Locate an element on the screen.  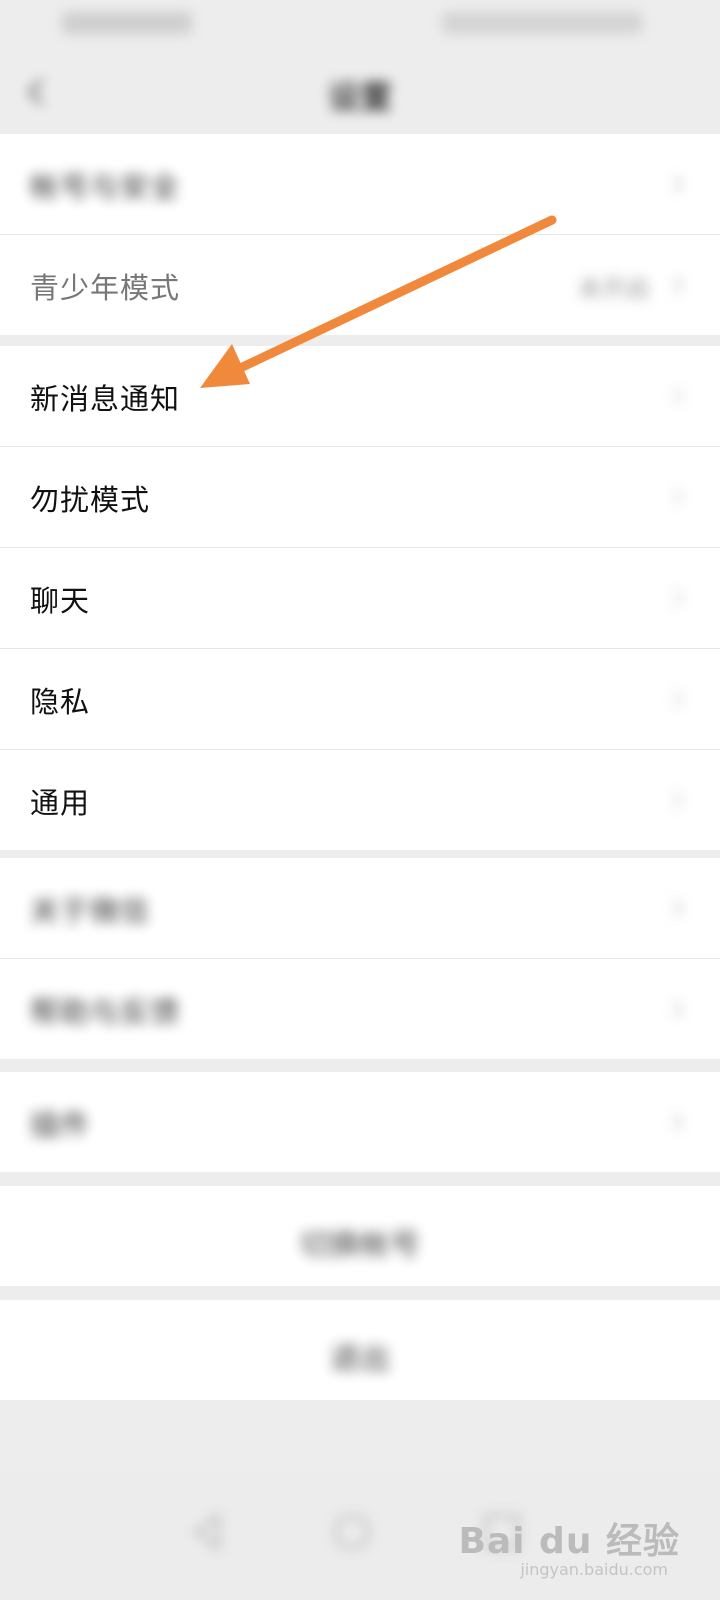
status-bar-right is located at coordinates (542, 23).